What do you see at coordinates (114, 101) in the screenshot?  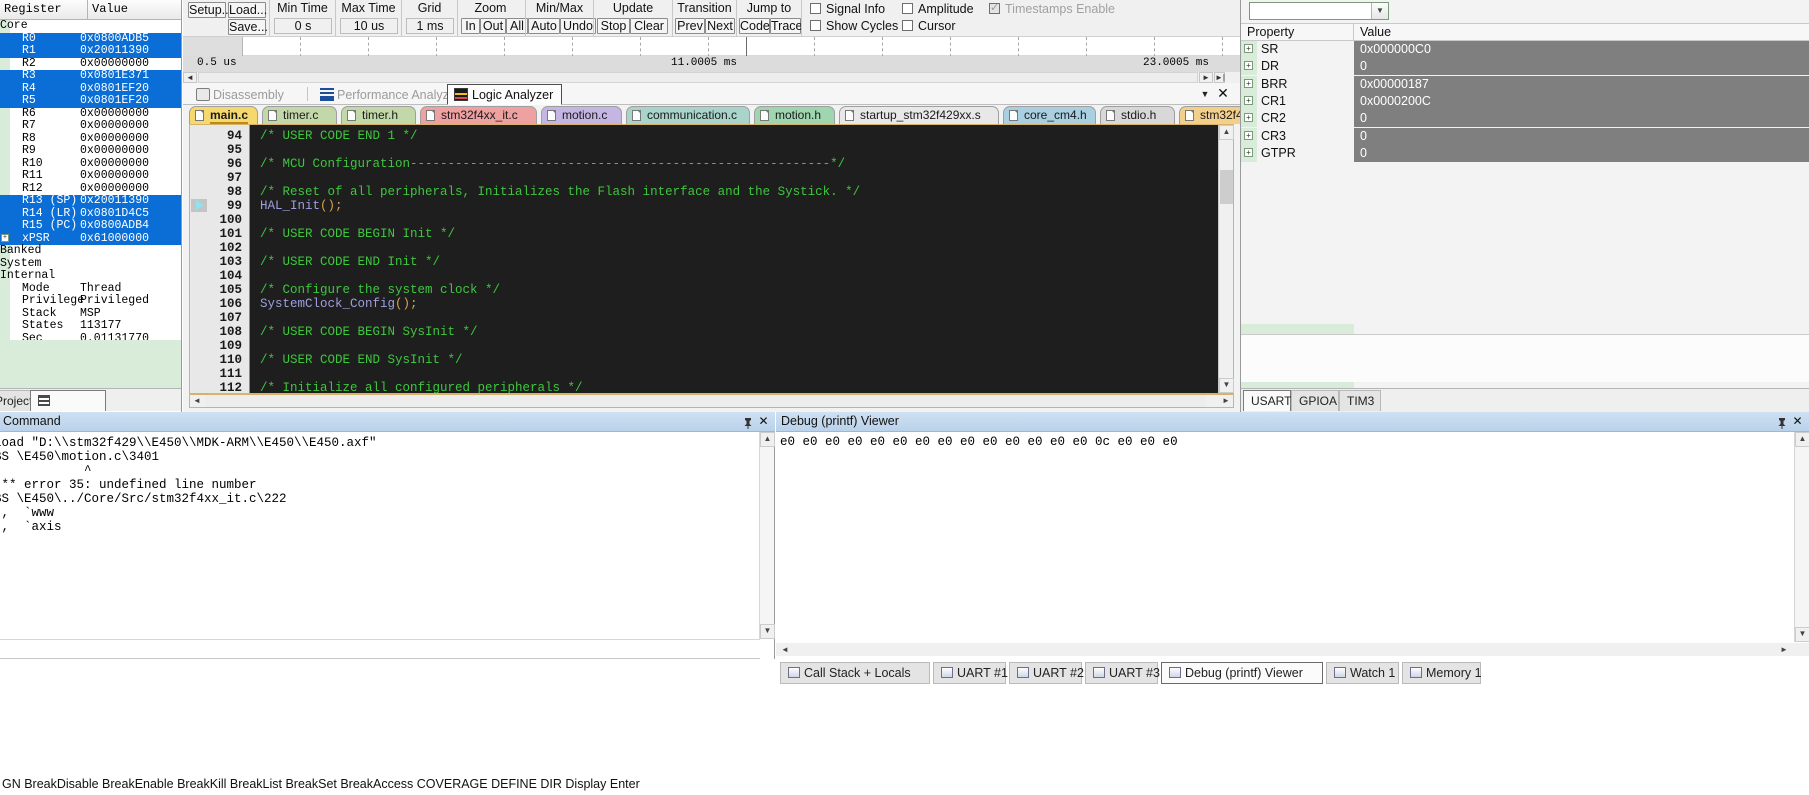 I see `register-value: 0x0801EF20` at bounding box center [114, 101].